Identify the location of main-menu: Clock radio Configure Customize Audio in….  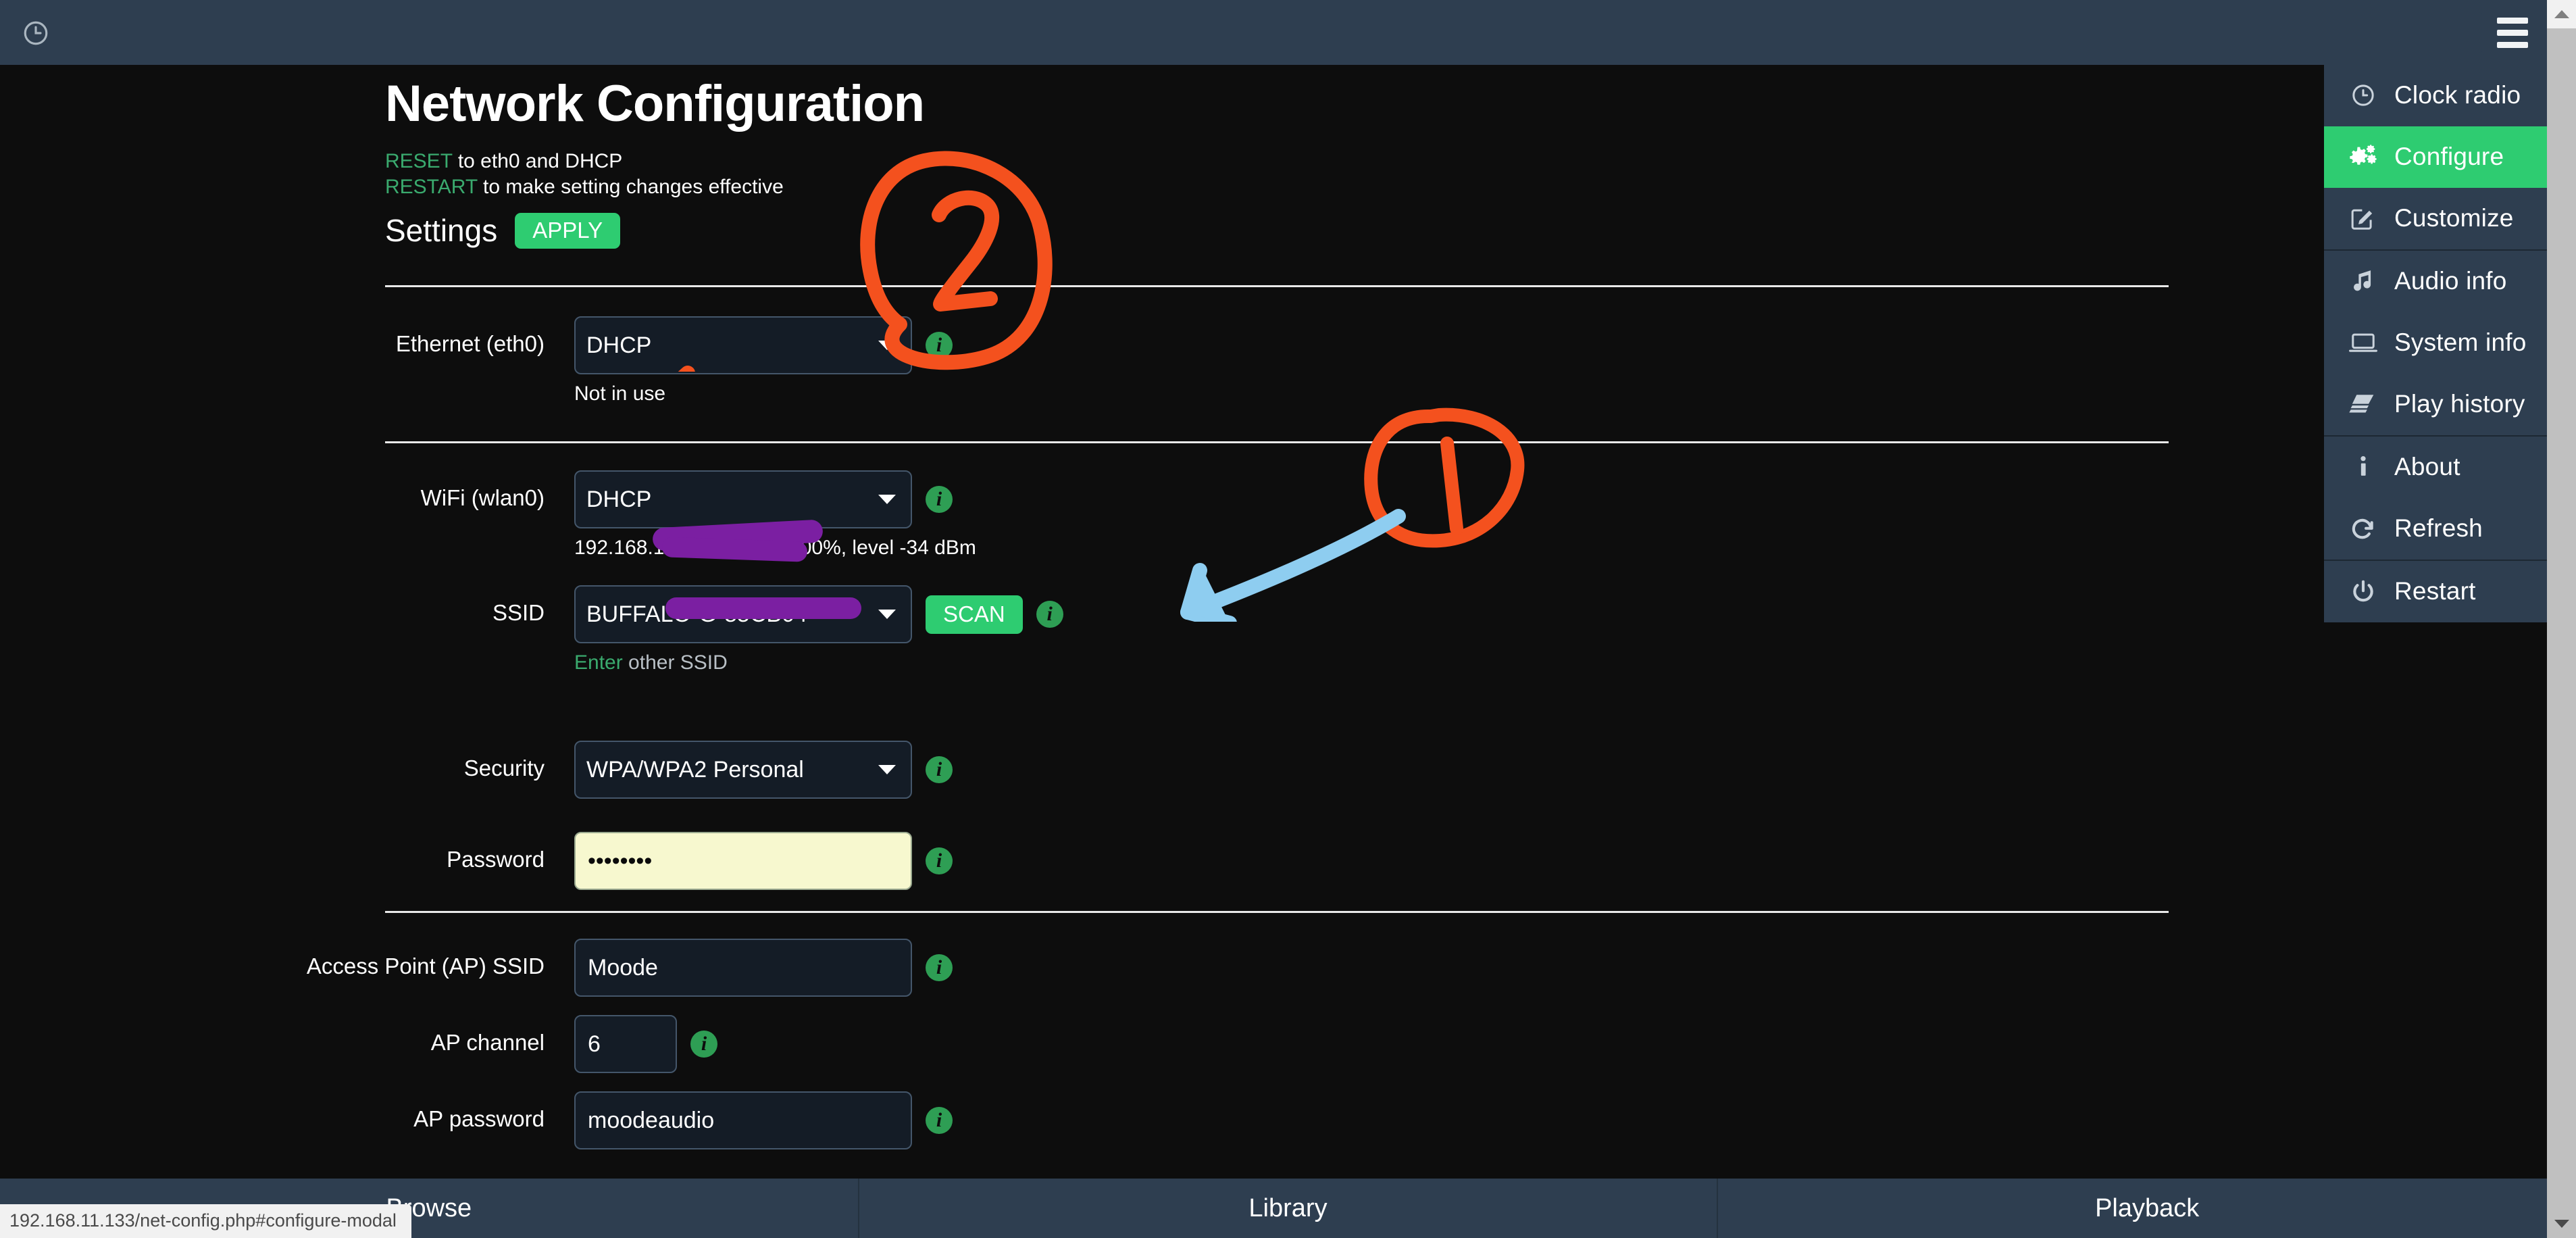
(2450, 344).